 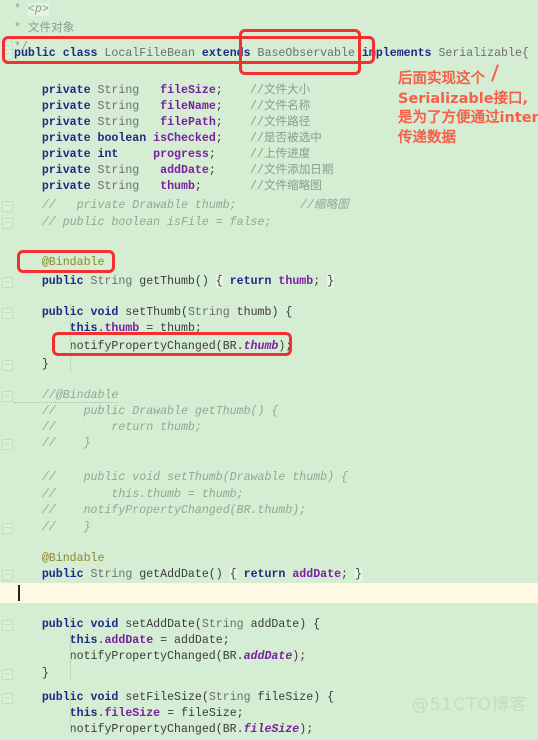 What do you see at coordinates (132, 713) in the screenshot?
I see `code-token-fld: fileSize` at bounding box center [132, 713].